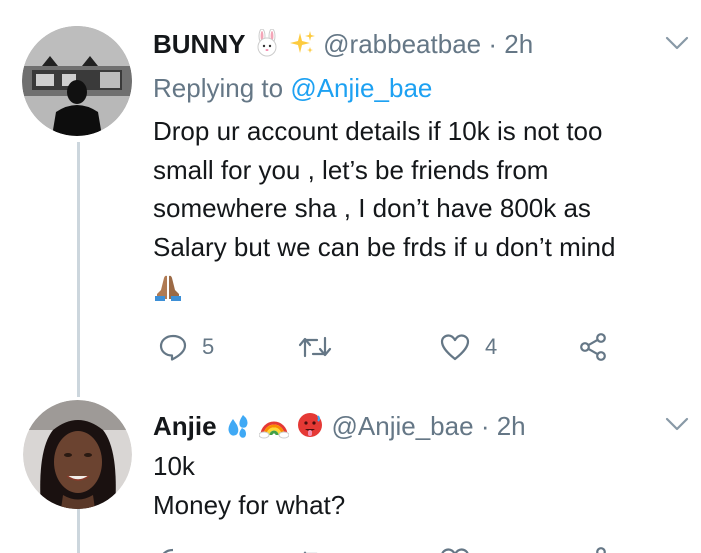 The height and width of the screenshot is (553, 701). Describe the element at coordinates (218, 88) in the screenshot. I see `replying-label: Replying to` at that location.